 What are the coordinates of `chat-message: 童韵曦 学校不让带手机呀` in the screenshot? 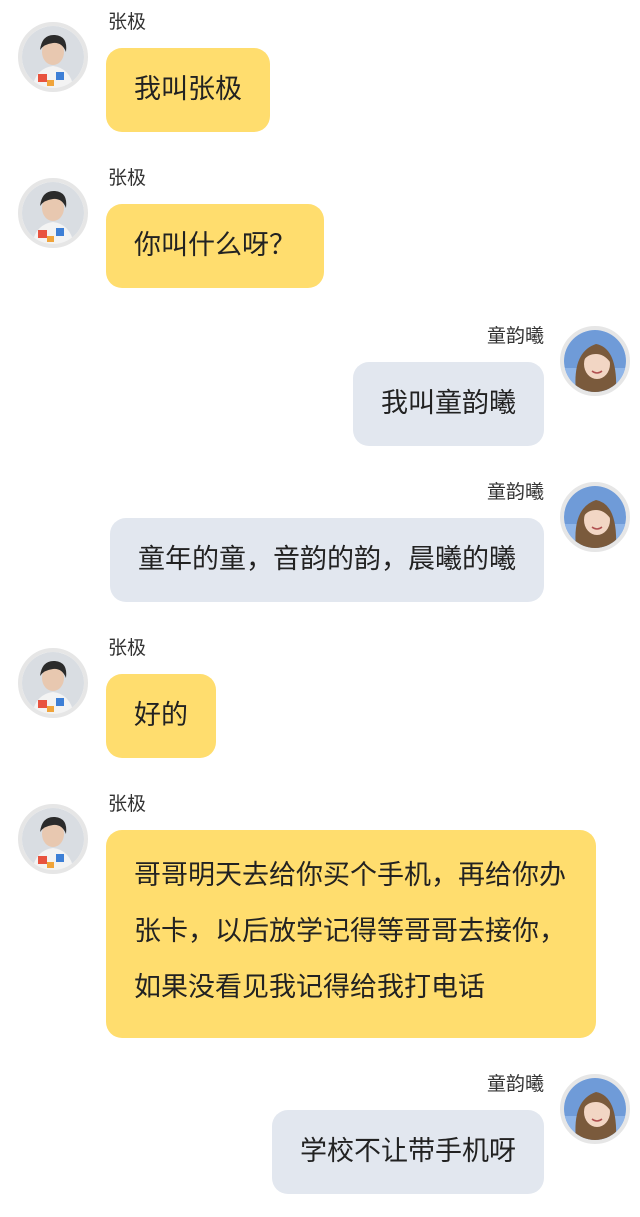 It's located at (320, 1137).